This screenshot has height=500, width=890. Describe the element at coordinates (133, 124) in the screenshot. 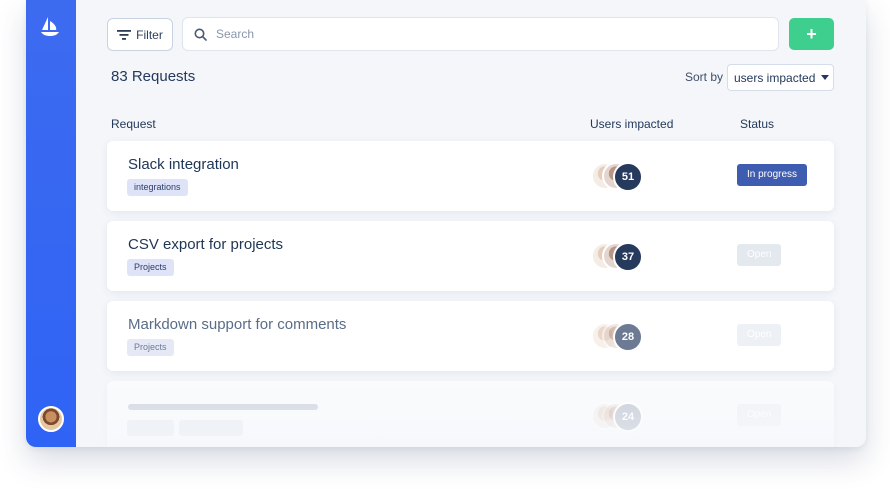

I see `column-header-request: Request` at that location.